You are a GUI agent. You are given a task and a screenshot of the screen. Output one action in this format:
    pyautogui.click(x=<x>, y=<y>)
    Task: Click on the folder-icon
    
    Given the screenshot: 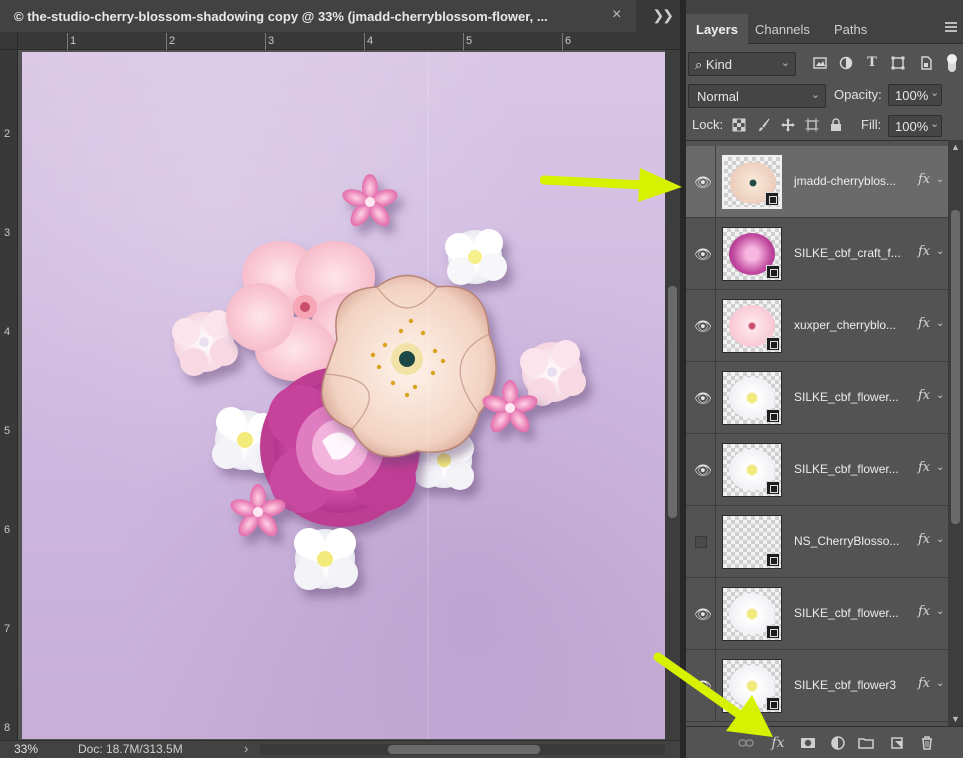 What is the action you would take?
    pyautogui.click(x=866, y=743)
    